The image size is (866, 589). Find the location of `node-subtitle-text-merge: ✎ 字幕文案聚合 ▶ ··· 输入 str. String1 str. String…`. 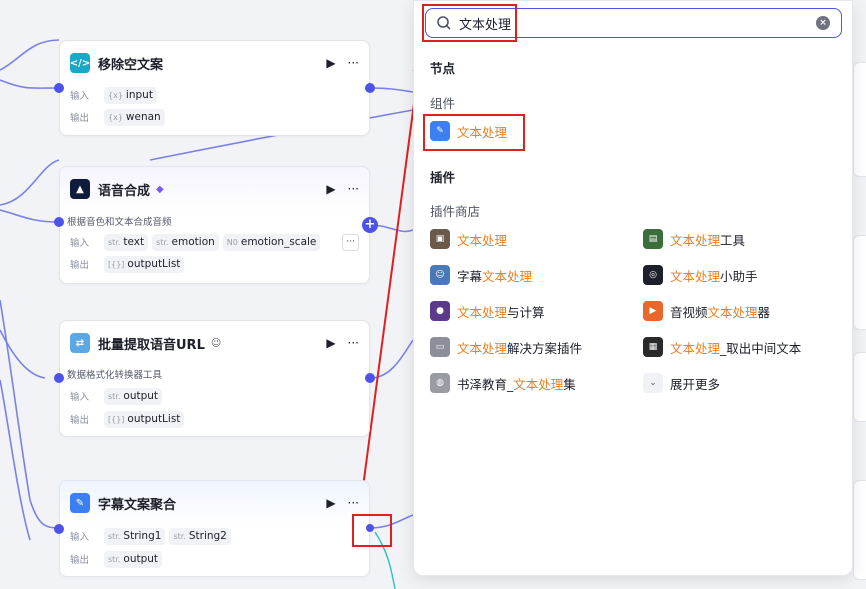

node-subtitle-text-merge: ✎ 字幕文案聚合 ▶ ··· 输入 str. String1 str. String… is located at coordinates (214, 528).